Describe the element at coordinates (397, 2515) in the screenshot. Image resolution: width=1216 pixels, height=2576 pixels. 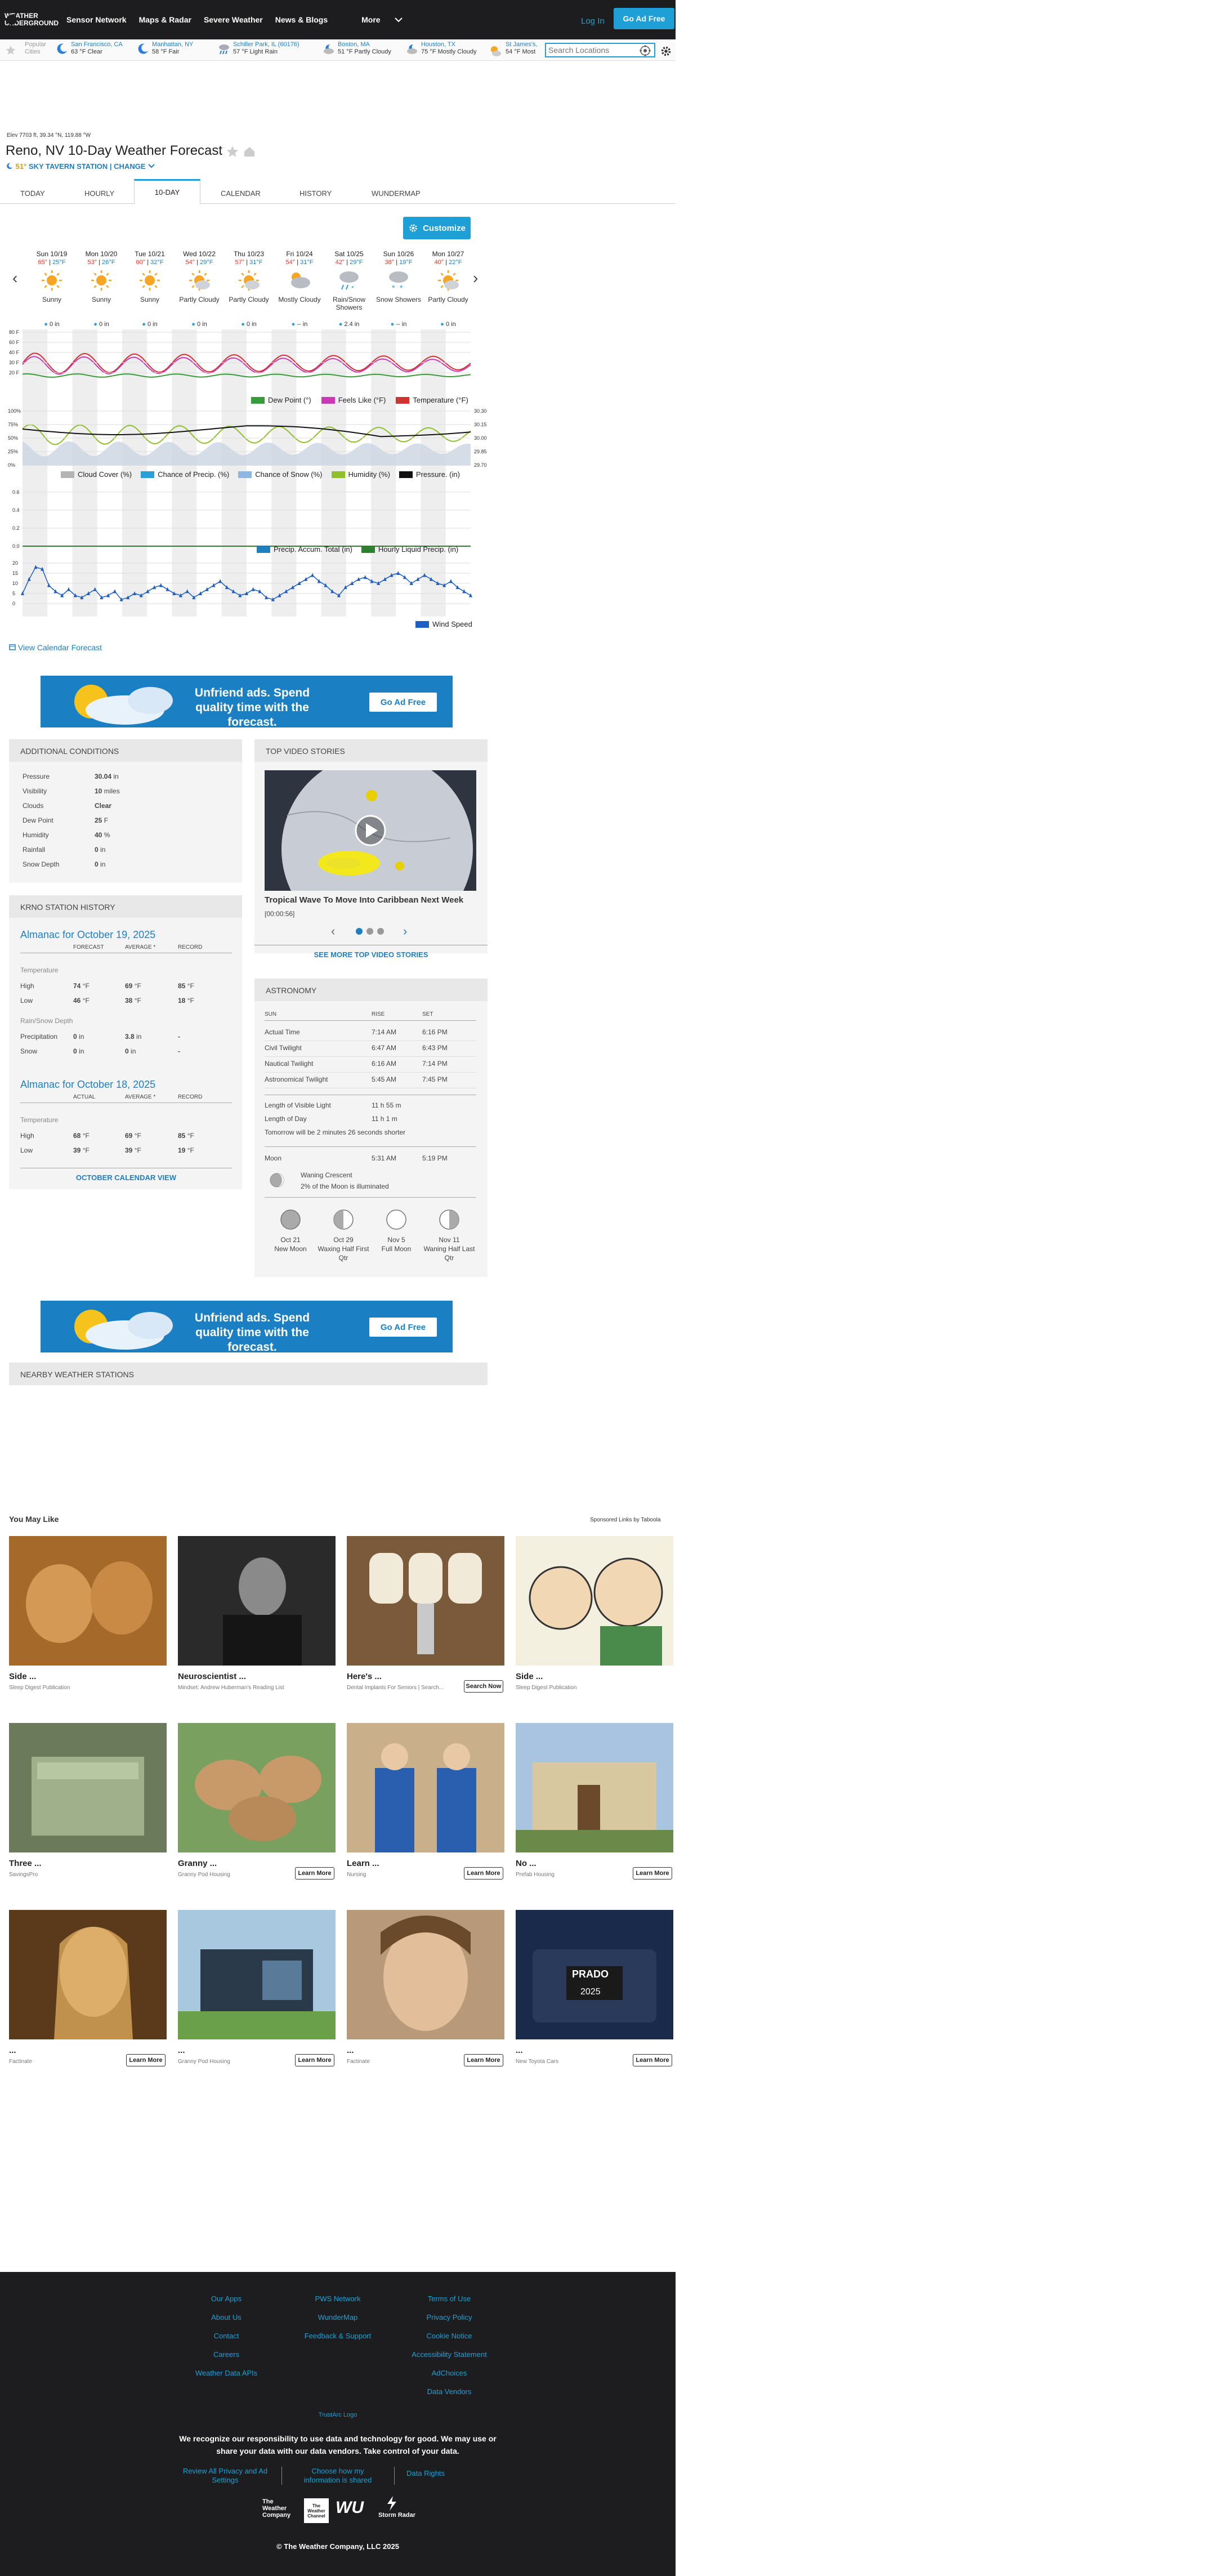
I see `storm-radar-logo: Storm Radar` at that location.